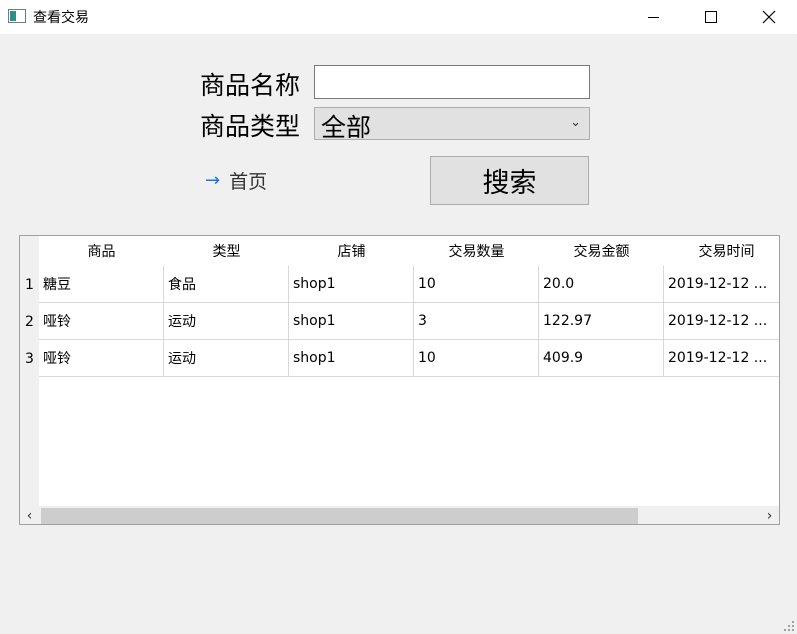 The width and height of the screenshot is (797, 634). I want to click on scroll-left-icon: ‹, so click(29, 515).